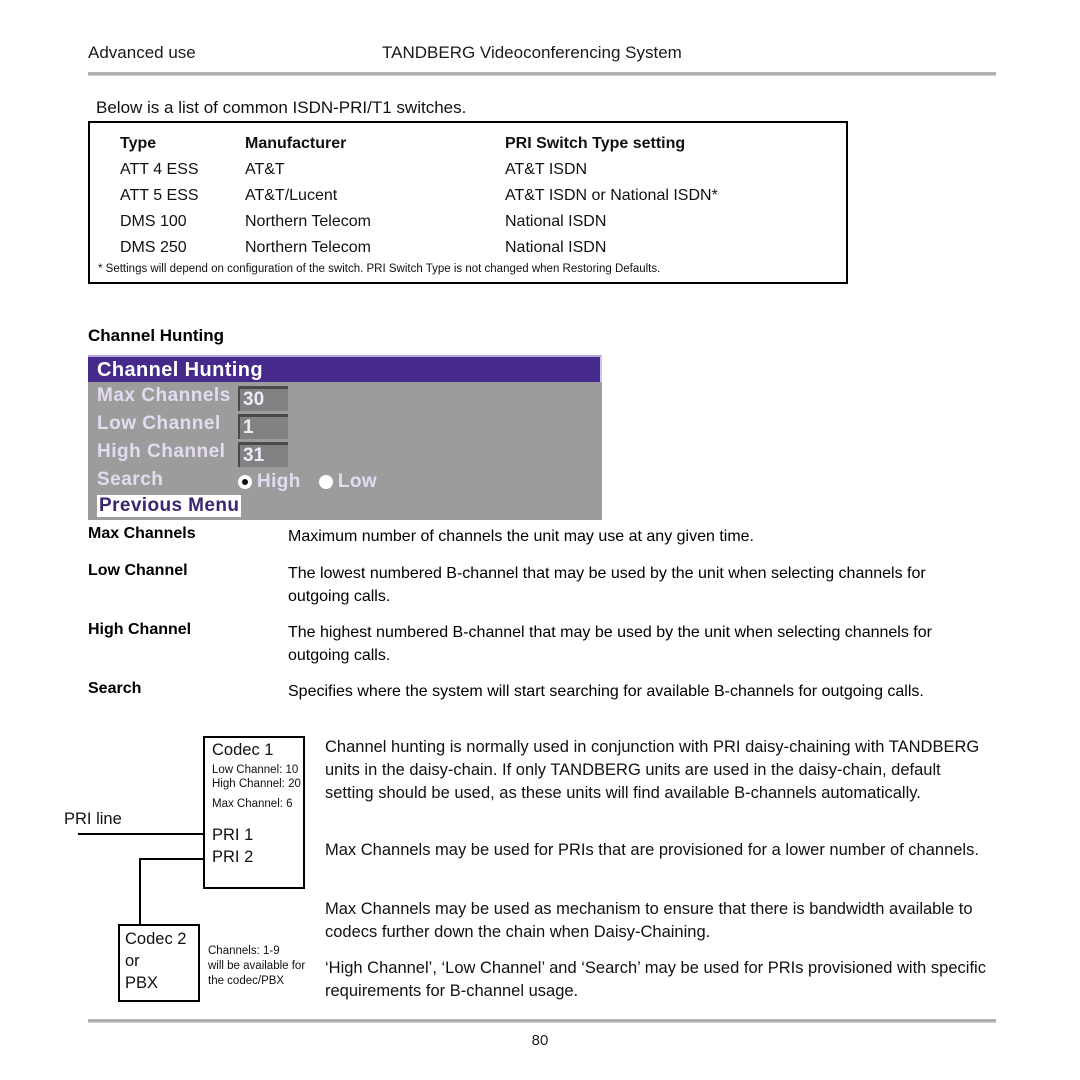 This screenshot has width=1080, height=1080. Describe the element at coordinates (345, 399) in the screenshot. I see `osd-field-max-channels: Max Channels 30` at that location.